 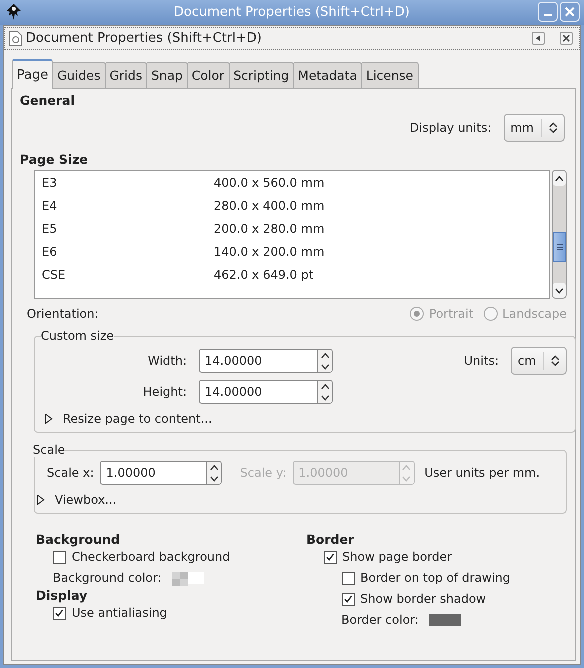 What do you see at coordinates (261, 75) in the screenshot?
I see `tab: Scripting` at bounding box center [261, 75].